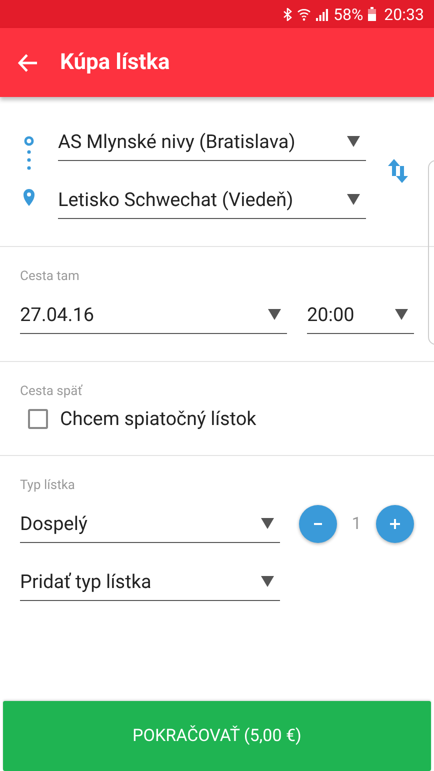 Image resolution: width=434 pixels, height=771 pixels. Describe the element at coordinates (28, 63) in the screenshot. I see `back-arrow-icon` at that location.